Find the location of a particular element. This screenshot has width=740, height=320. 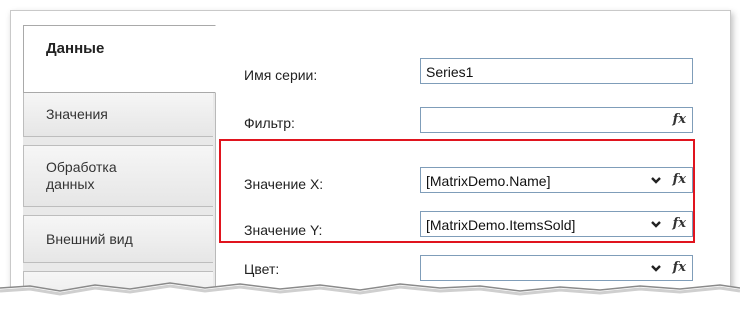

tab-data: Данные is located at coordinates (119, 59).